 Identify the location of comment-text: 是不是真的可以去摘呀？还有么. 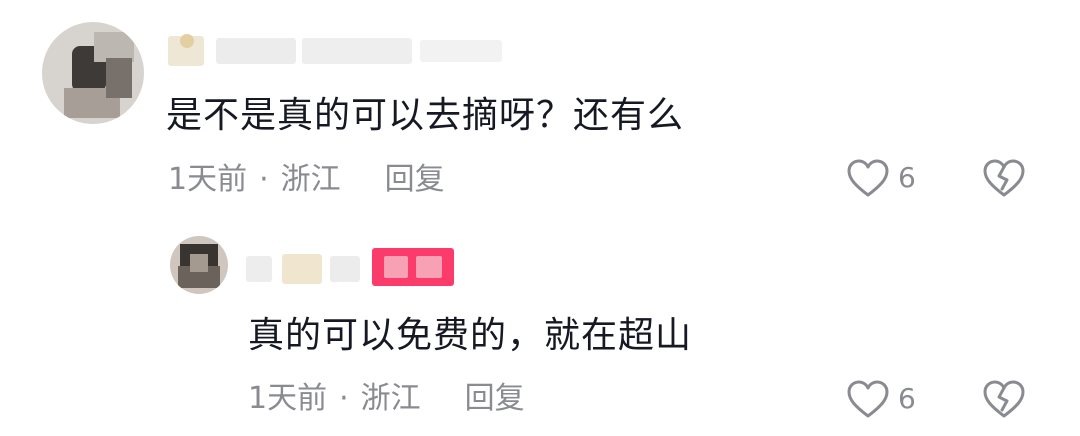
(425, 115).